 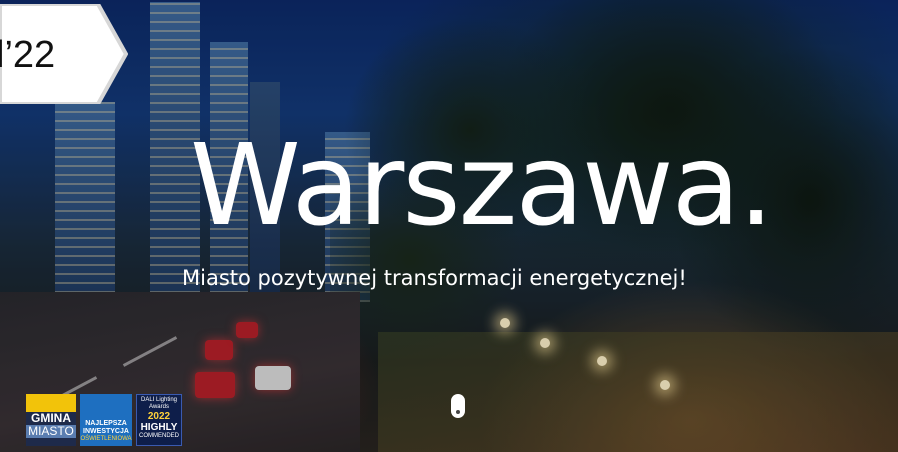 I want to click on year-badge: l’22, so click(x=64, y=54).